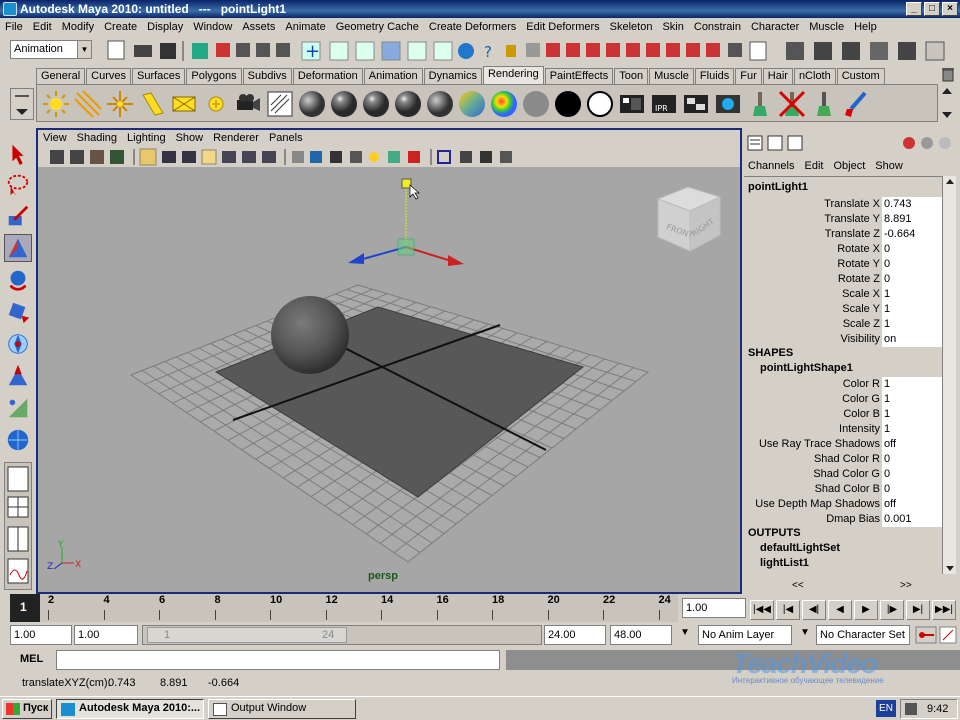  I want to click on show-manipulator-icon, so click(18, 408).